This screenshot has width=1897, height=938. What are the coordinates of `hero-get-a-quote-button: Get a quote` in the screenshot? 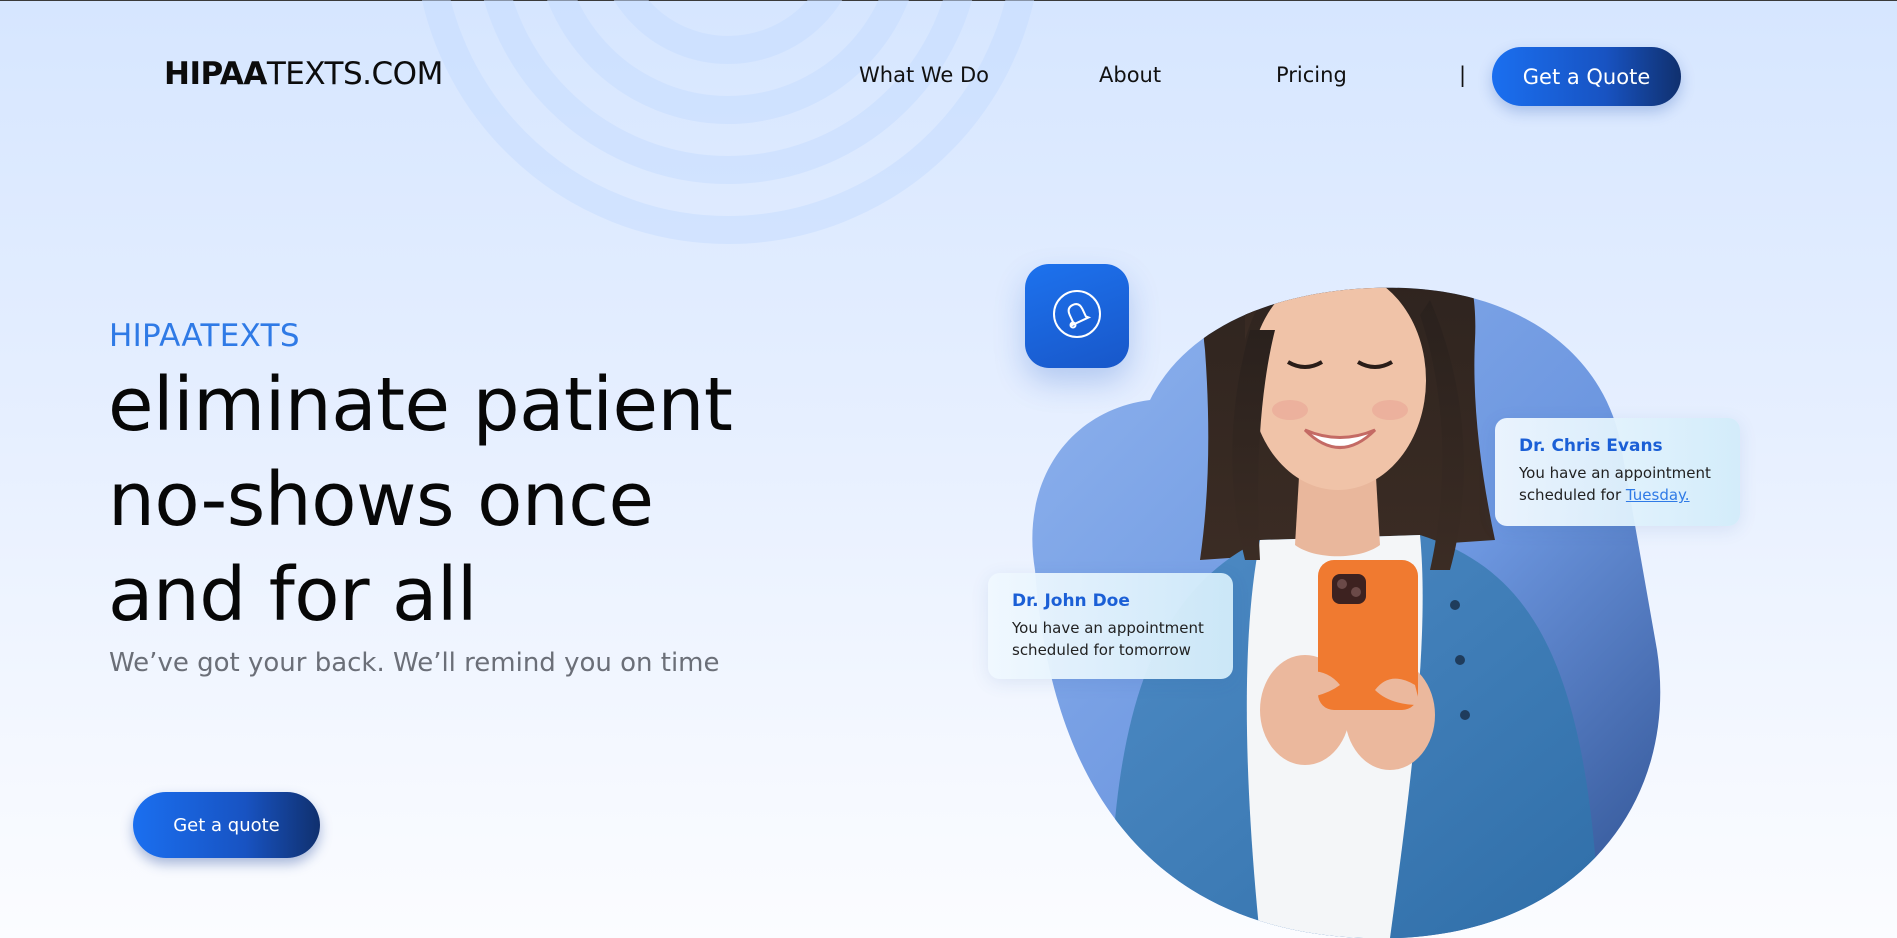 It's located at (226, 825).